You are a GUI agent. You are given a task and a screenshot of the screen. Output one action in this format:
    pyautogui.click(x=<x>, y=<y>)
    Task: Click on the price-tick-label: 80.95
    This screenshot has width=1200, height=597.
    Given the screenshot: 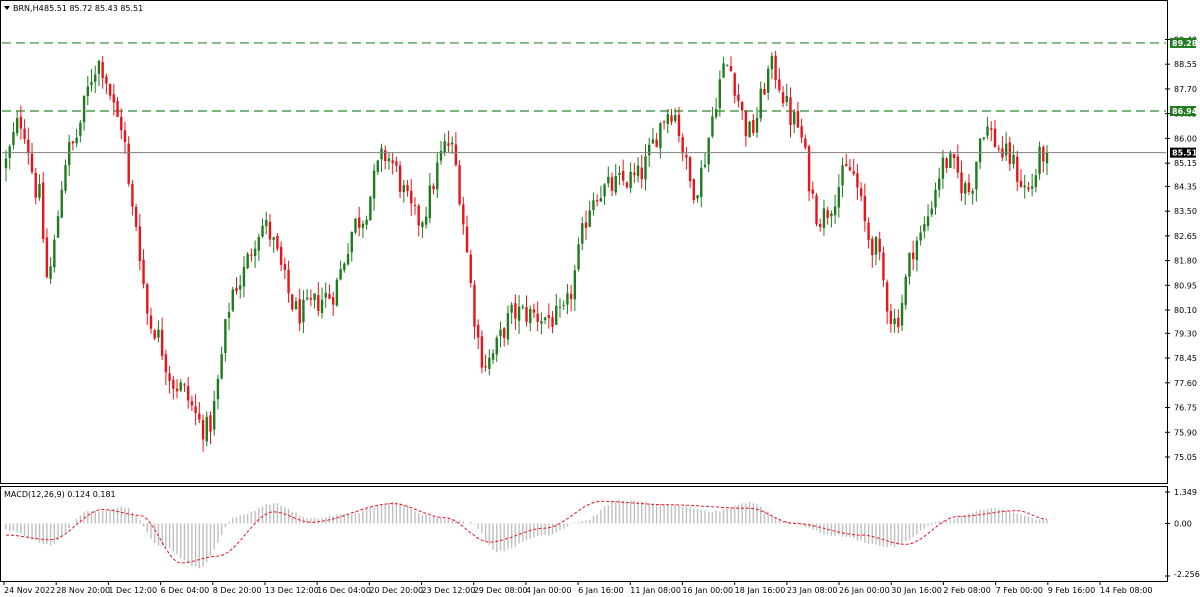 What is the action you would take?
    pyautogui.click(x=1185, y=285)
    